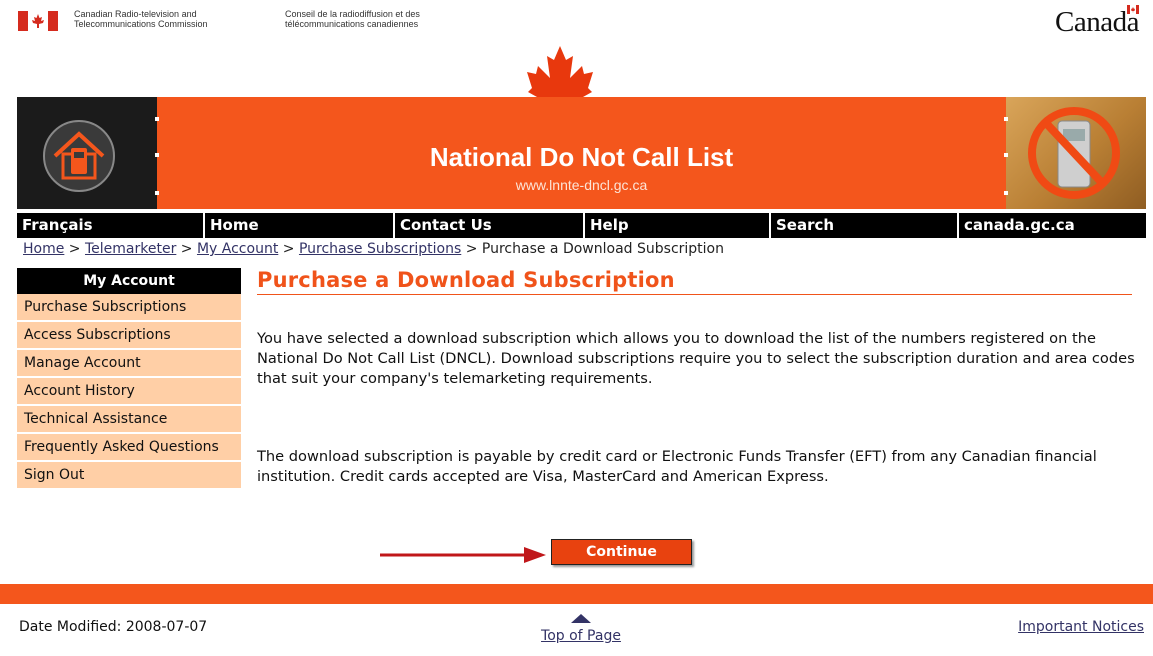 The image size is (1153, 656). Describe the element at coordinates (602, 249) in the screenshot. I see `breadcrumb-current: Purchase a Download Subscription` at that location.